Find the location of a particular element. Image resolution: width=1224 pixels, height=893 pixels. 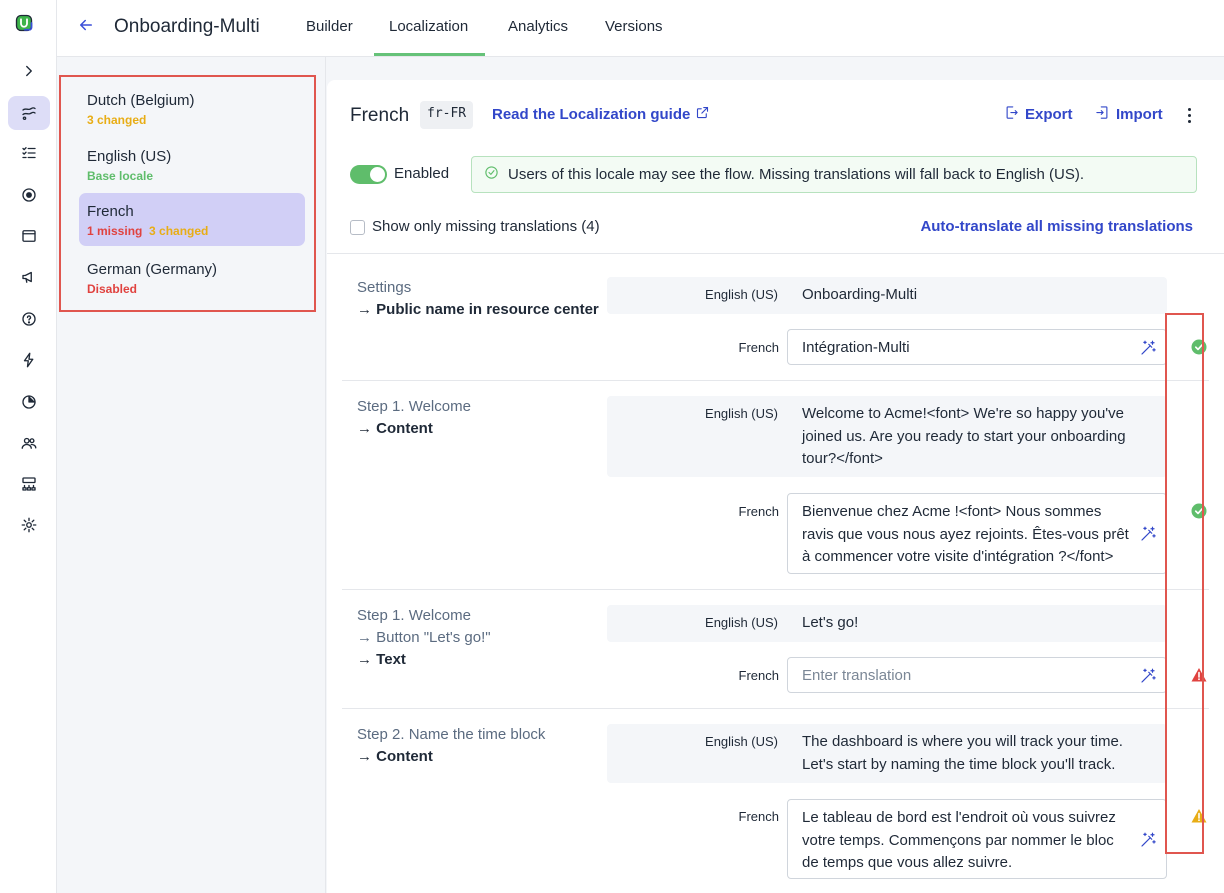

locale-item-french: French 1 missing 3 changed is located at coordinates (192, 219).